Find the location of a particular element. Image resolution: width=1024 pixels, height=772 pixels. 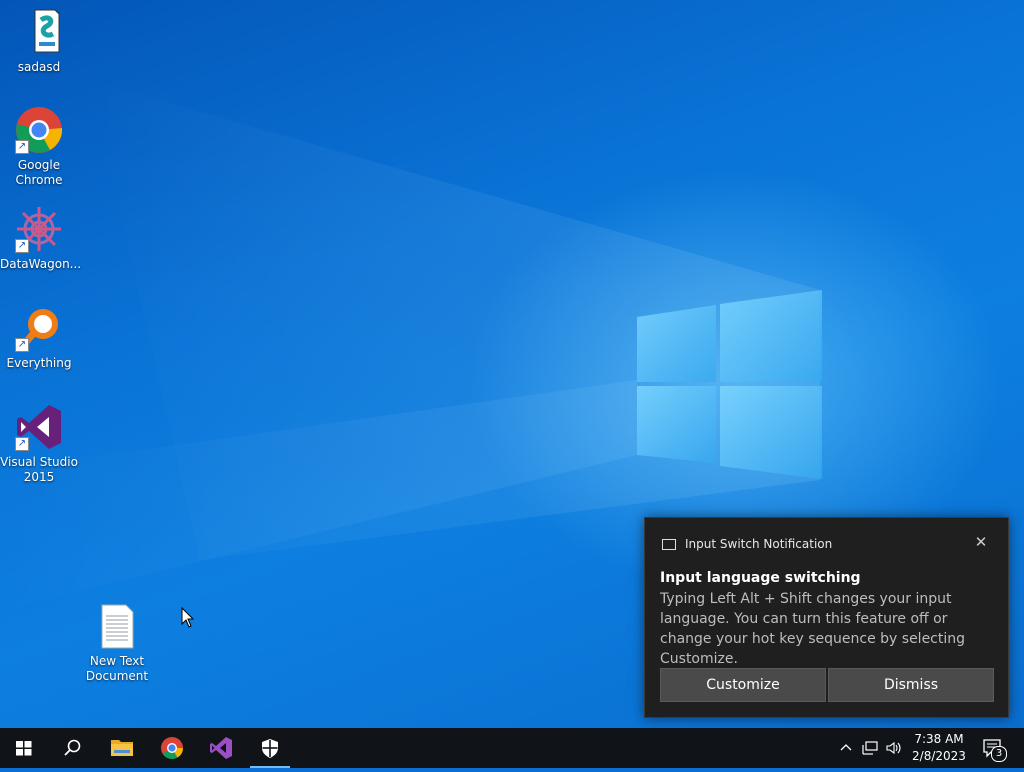

file-explorer-button is located at coordinates (122, 748).